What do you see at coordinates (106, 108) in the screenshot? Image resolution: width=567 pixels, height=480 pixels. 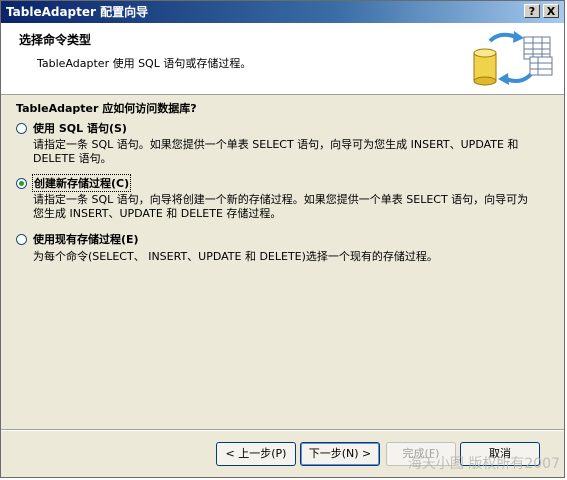 I see `access-question: TableAdapter 应如何访问数据库?` at bounding box center [106, 108].